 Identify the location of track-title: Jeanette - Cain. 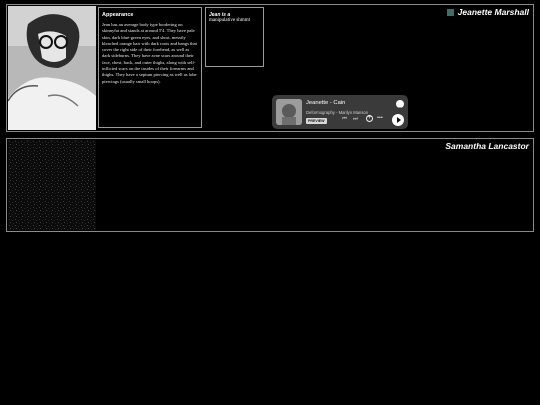
(325, 103).